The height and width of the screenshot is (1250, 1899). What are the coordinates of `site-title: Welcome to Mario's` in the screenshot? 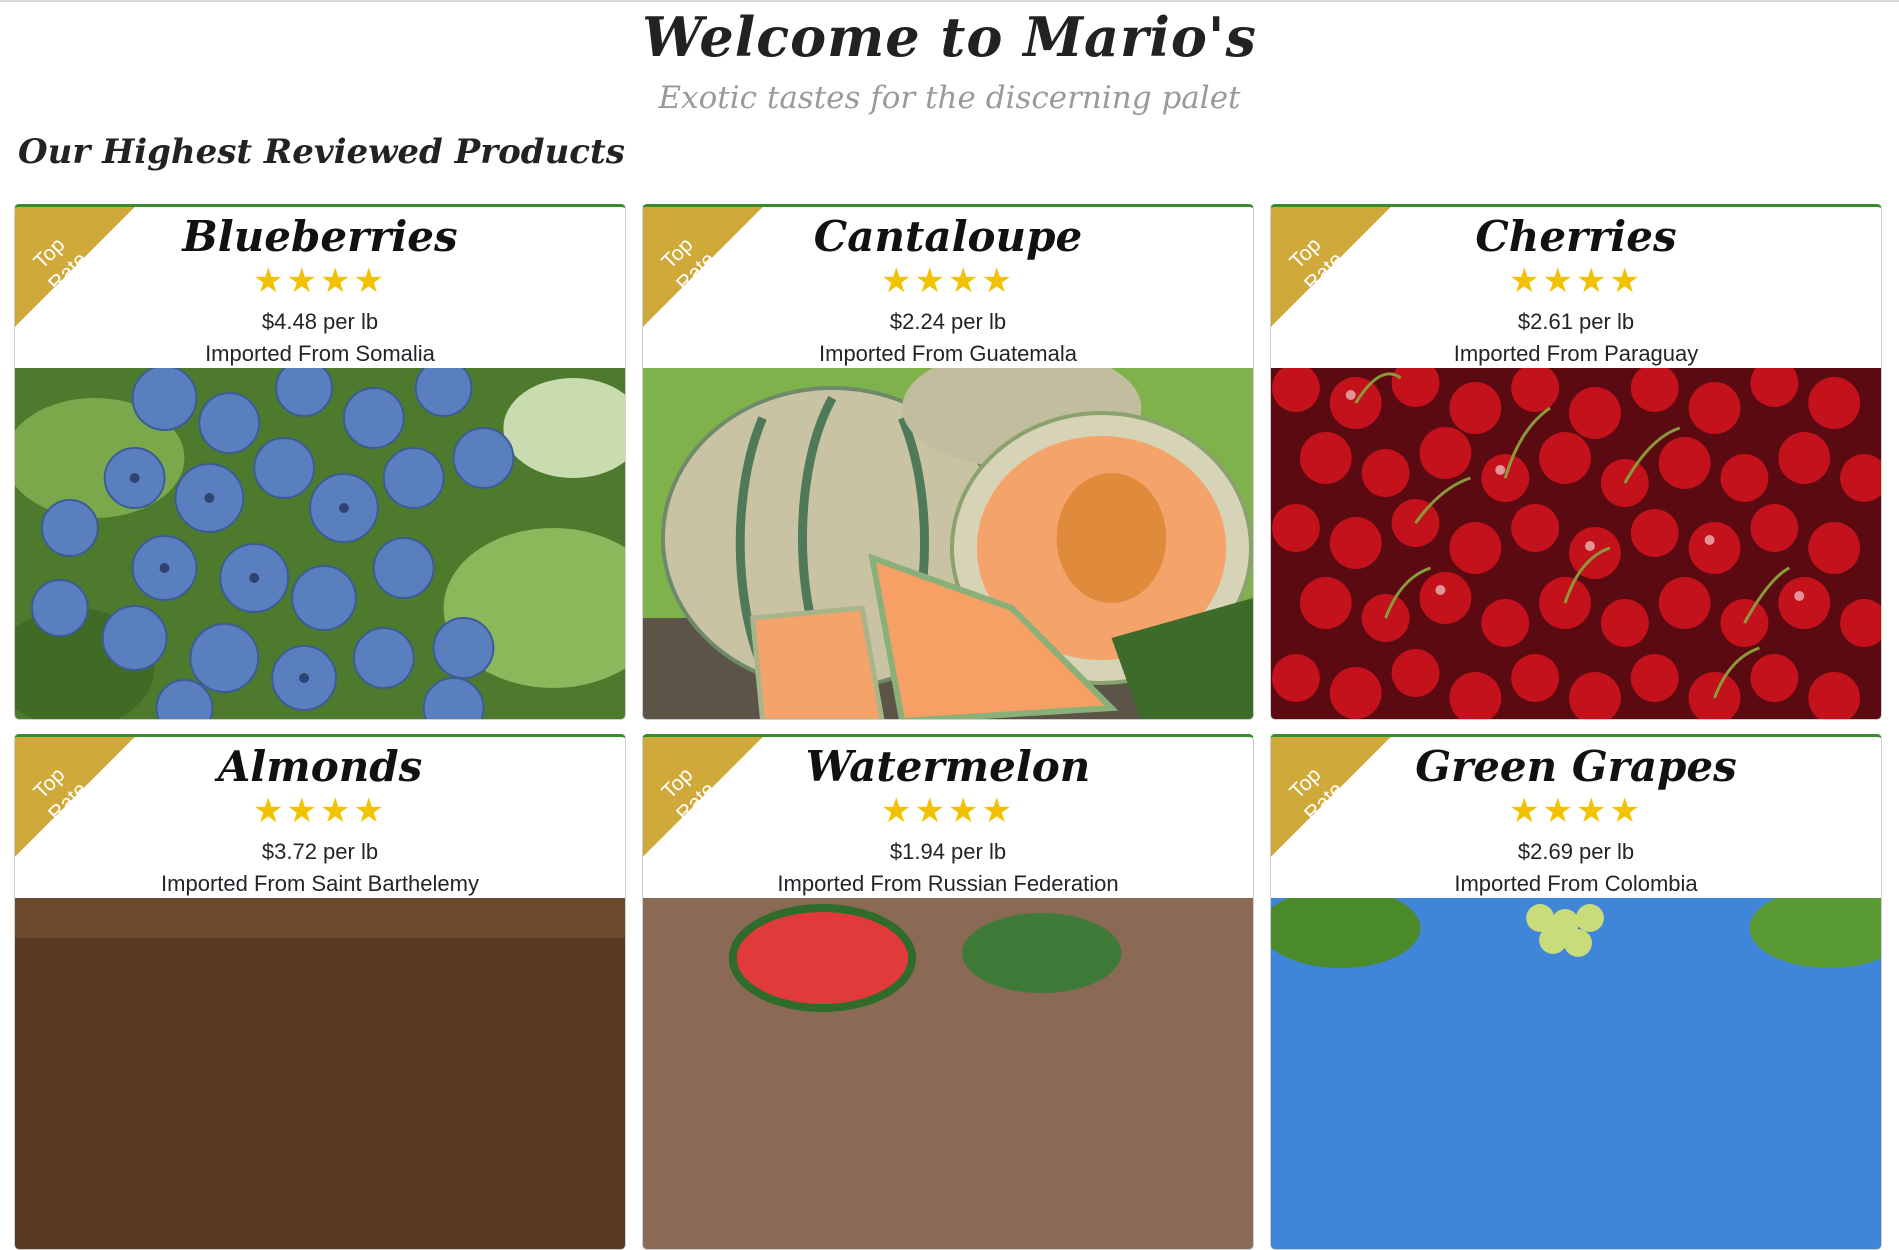 It's located at (949, 37).